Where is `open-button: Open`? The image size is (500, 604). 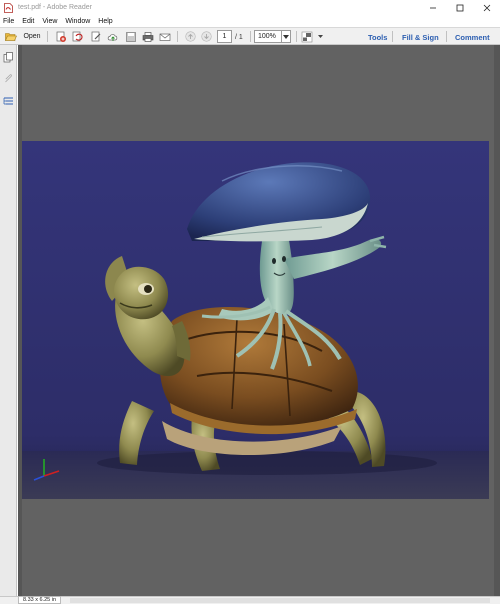 open-button: Open is located at coordinates (23, 36).